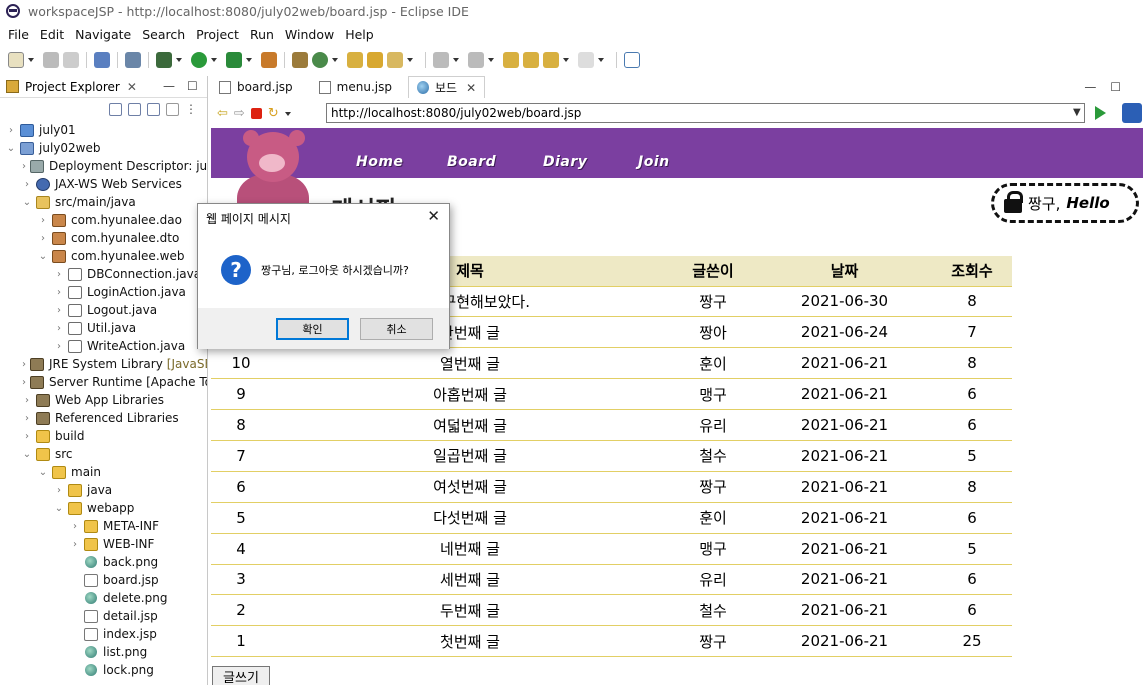 Image resolution: width=1143 pixels, height=685 pixels. Describe the element at coordinates (1100, 113) in the screenshot. I see `go-icon` at that location.